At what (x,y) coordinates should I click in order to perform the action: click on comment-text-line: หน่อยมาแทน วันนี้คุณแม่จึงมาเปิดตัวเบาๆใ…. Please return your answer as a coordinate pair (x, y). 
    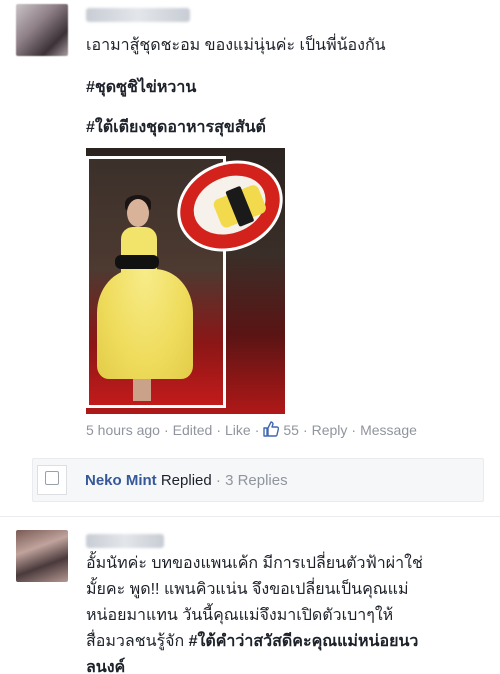
    Looking at the image, I should click on (240, 615).